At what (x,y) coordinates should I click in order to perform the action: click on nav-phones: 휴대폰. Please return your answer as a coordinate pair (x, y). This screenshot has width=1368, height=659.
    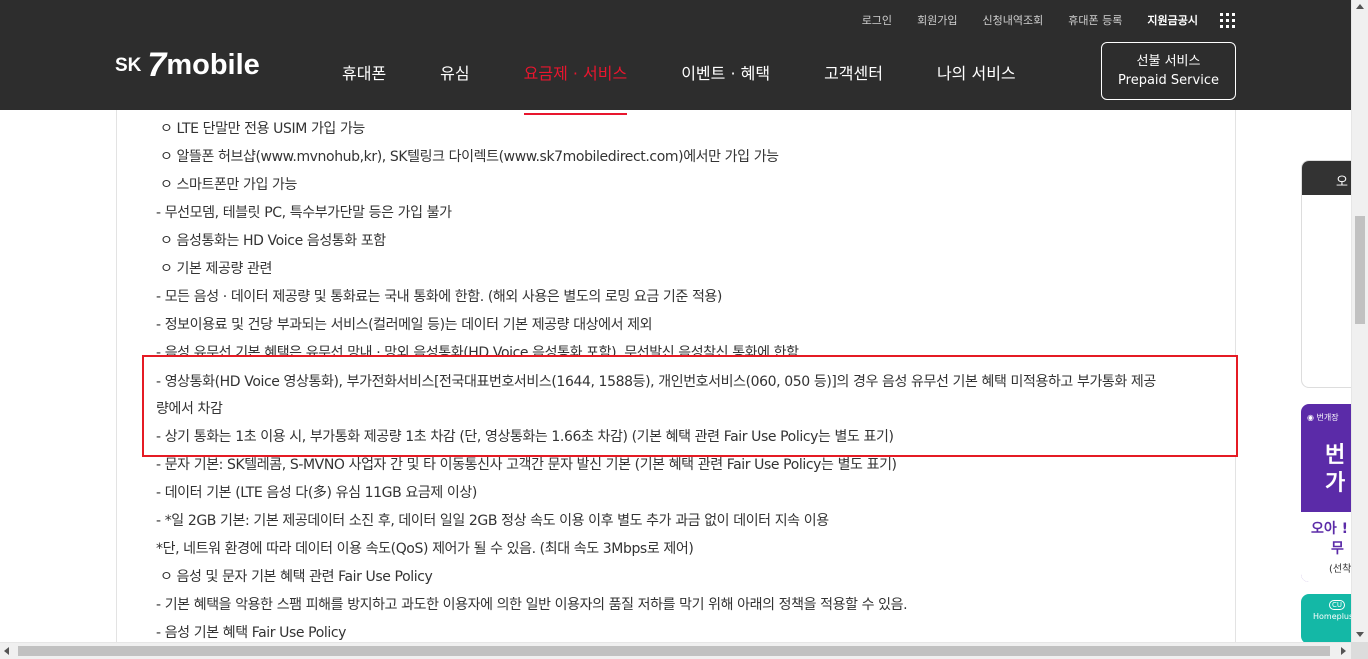
    Looking at the image, I should click on (364, 72).